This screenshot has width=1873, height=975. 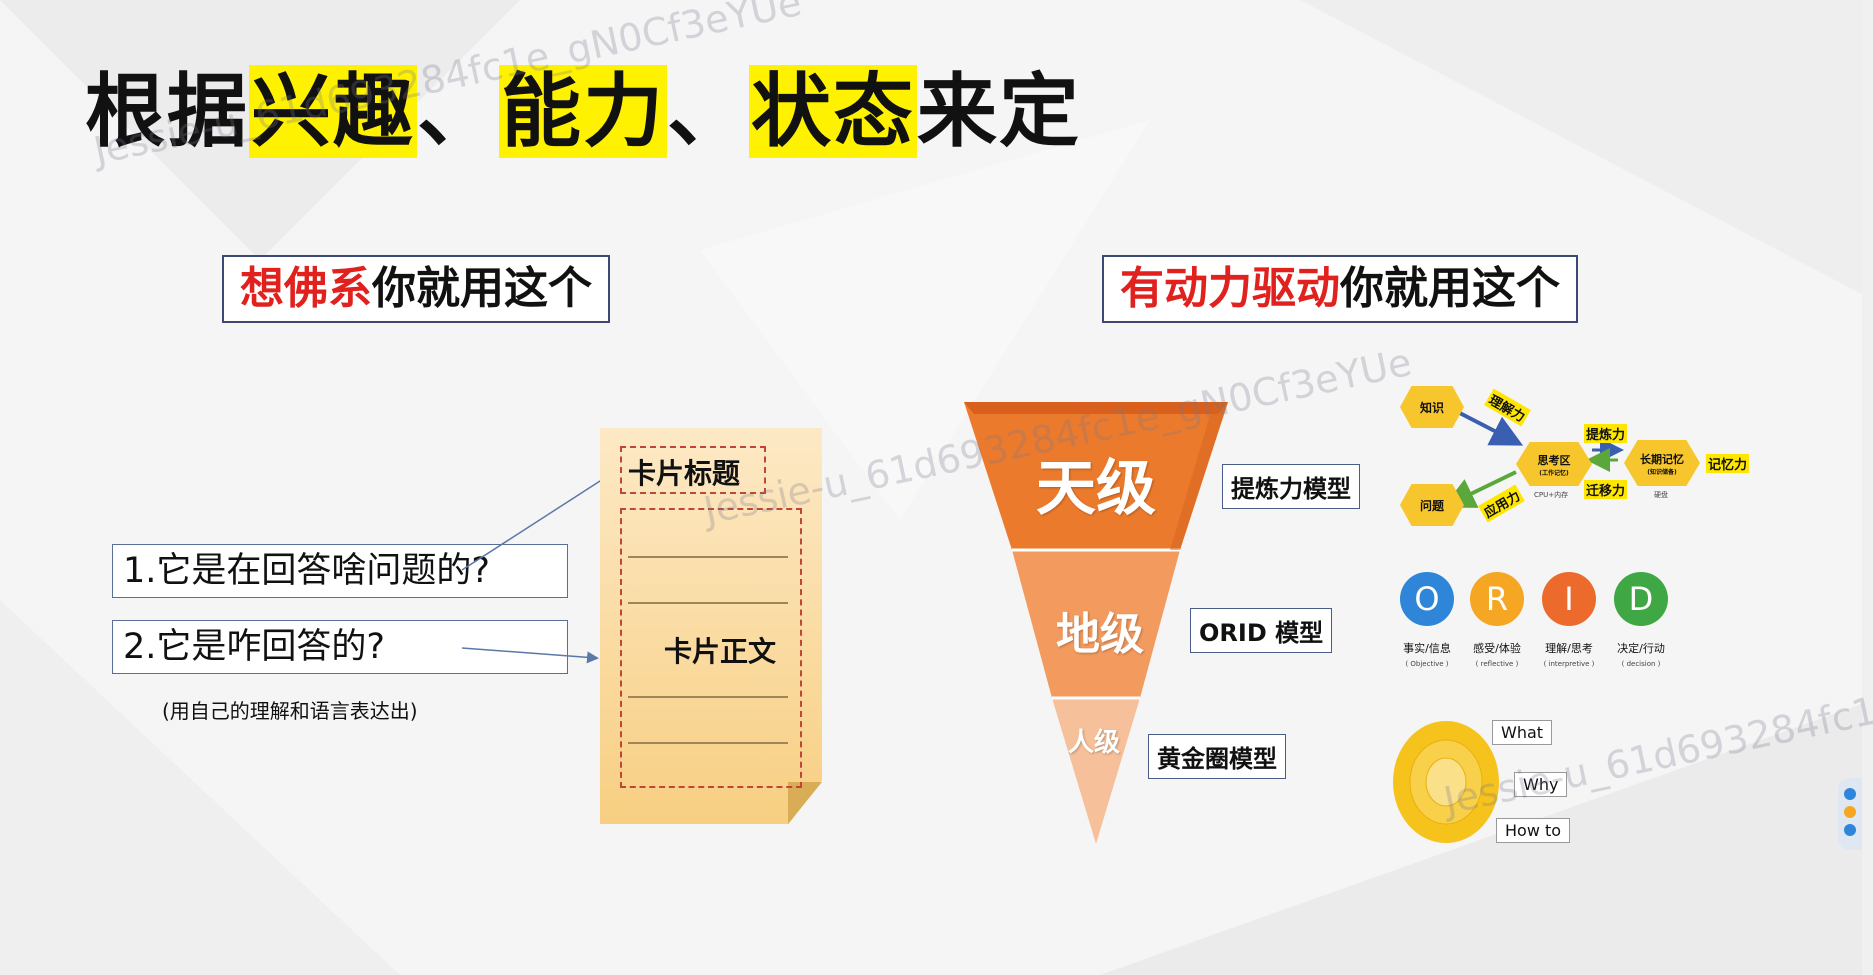 I want to click on model-label-golden: 黄金圈模型, so click(x=1217, y=756).